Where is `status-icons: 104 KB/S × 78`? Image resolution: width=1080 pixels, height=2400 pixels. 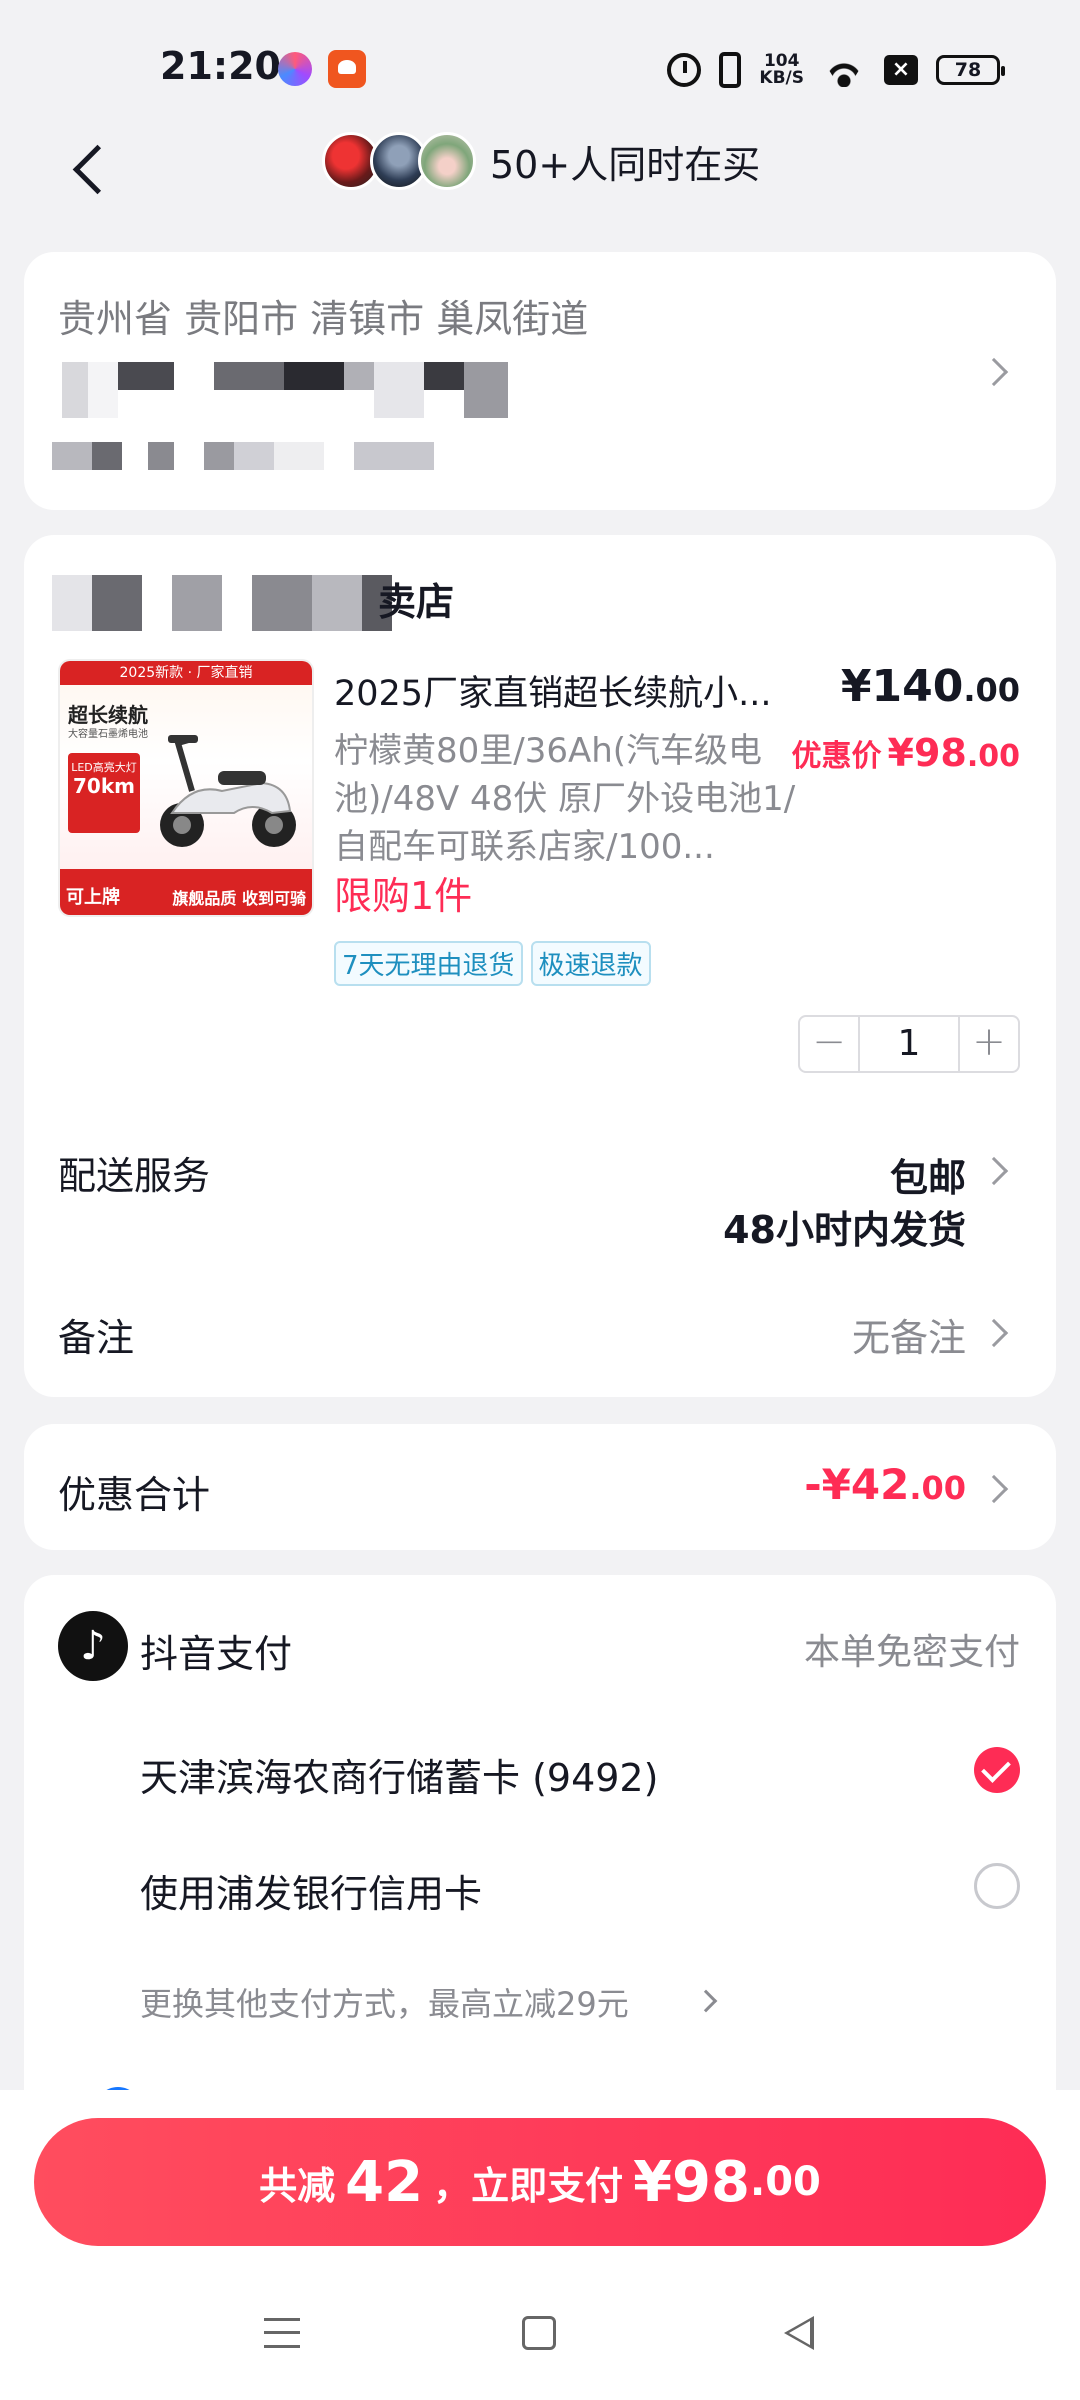
status-icons: 104 KB/S × 78 is located at coordinates (836, 70).